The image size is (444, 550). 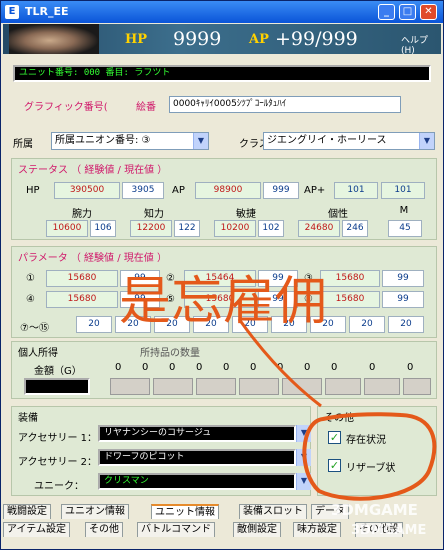 What do you see at coordinates (278, 299) in the screenshot?
I see `param-5-cur: 99` at bounding box center [278, 299].